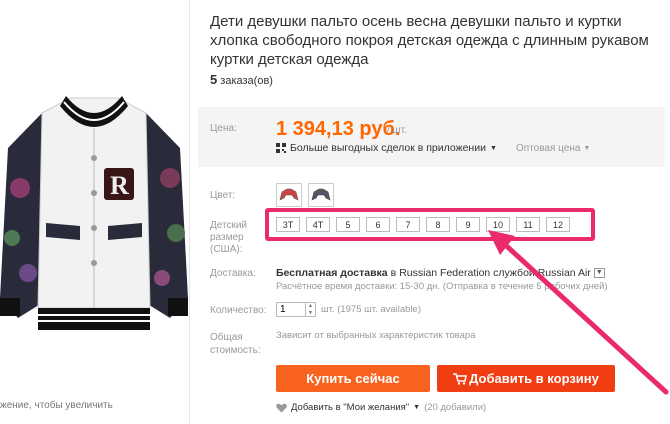 Image resolution: width=670 pixels, height=424 pixels. I want to click on price-box, so click(431, 137).